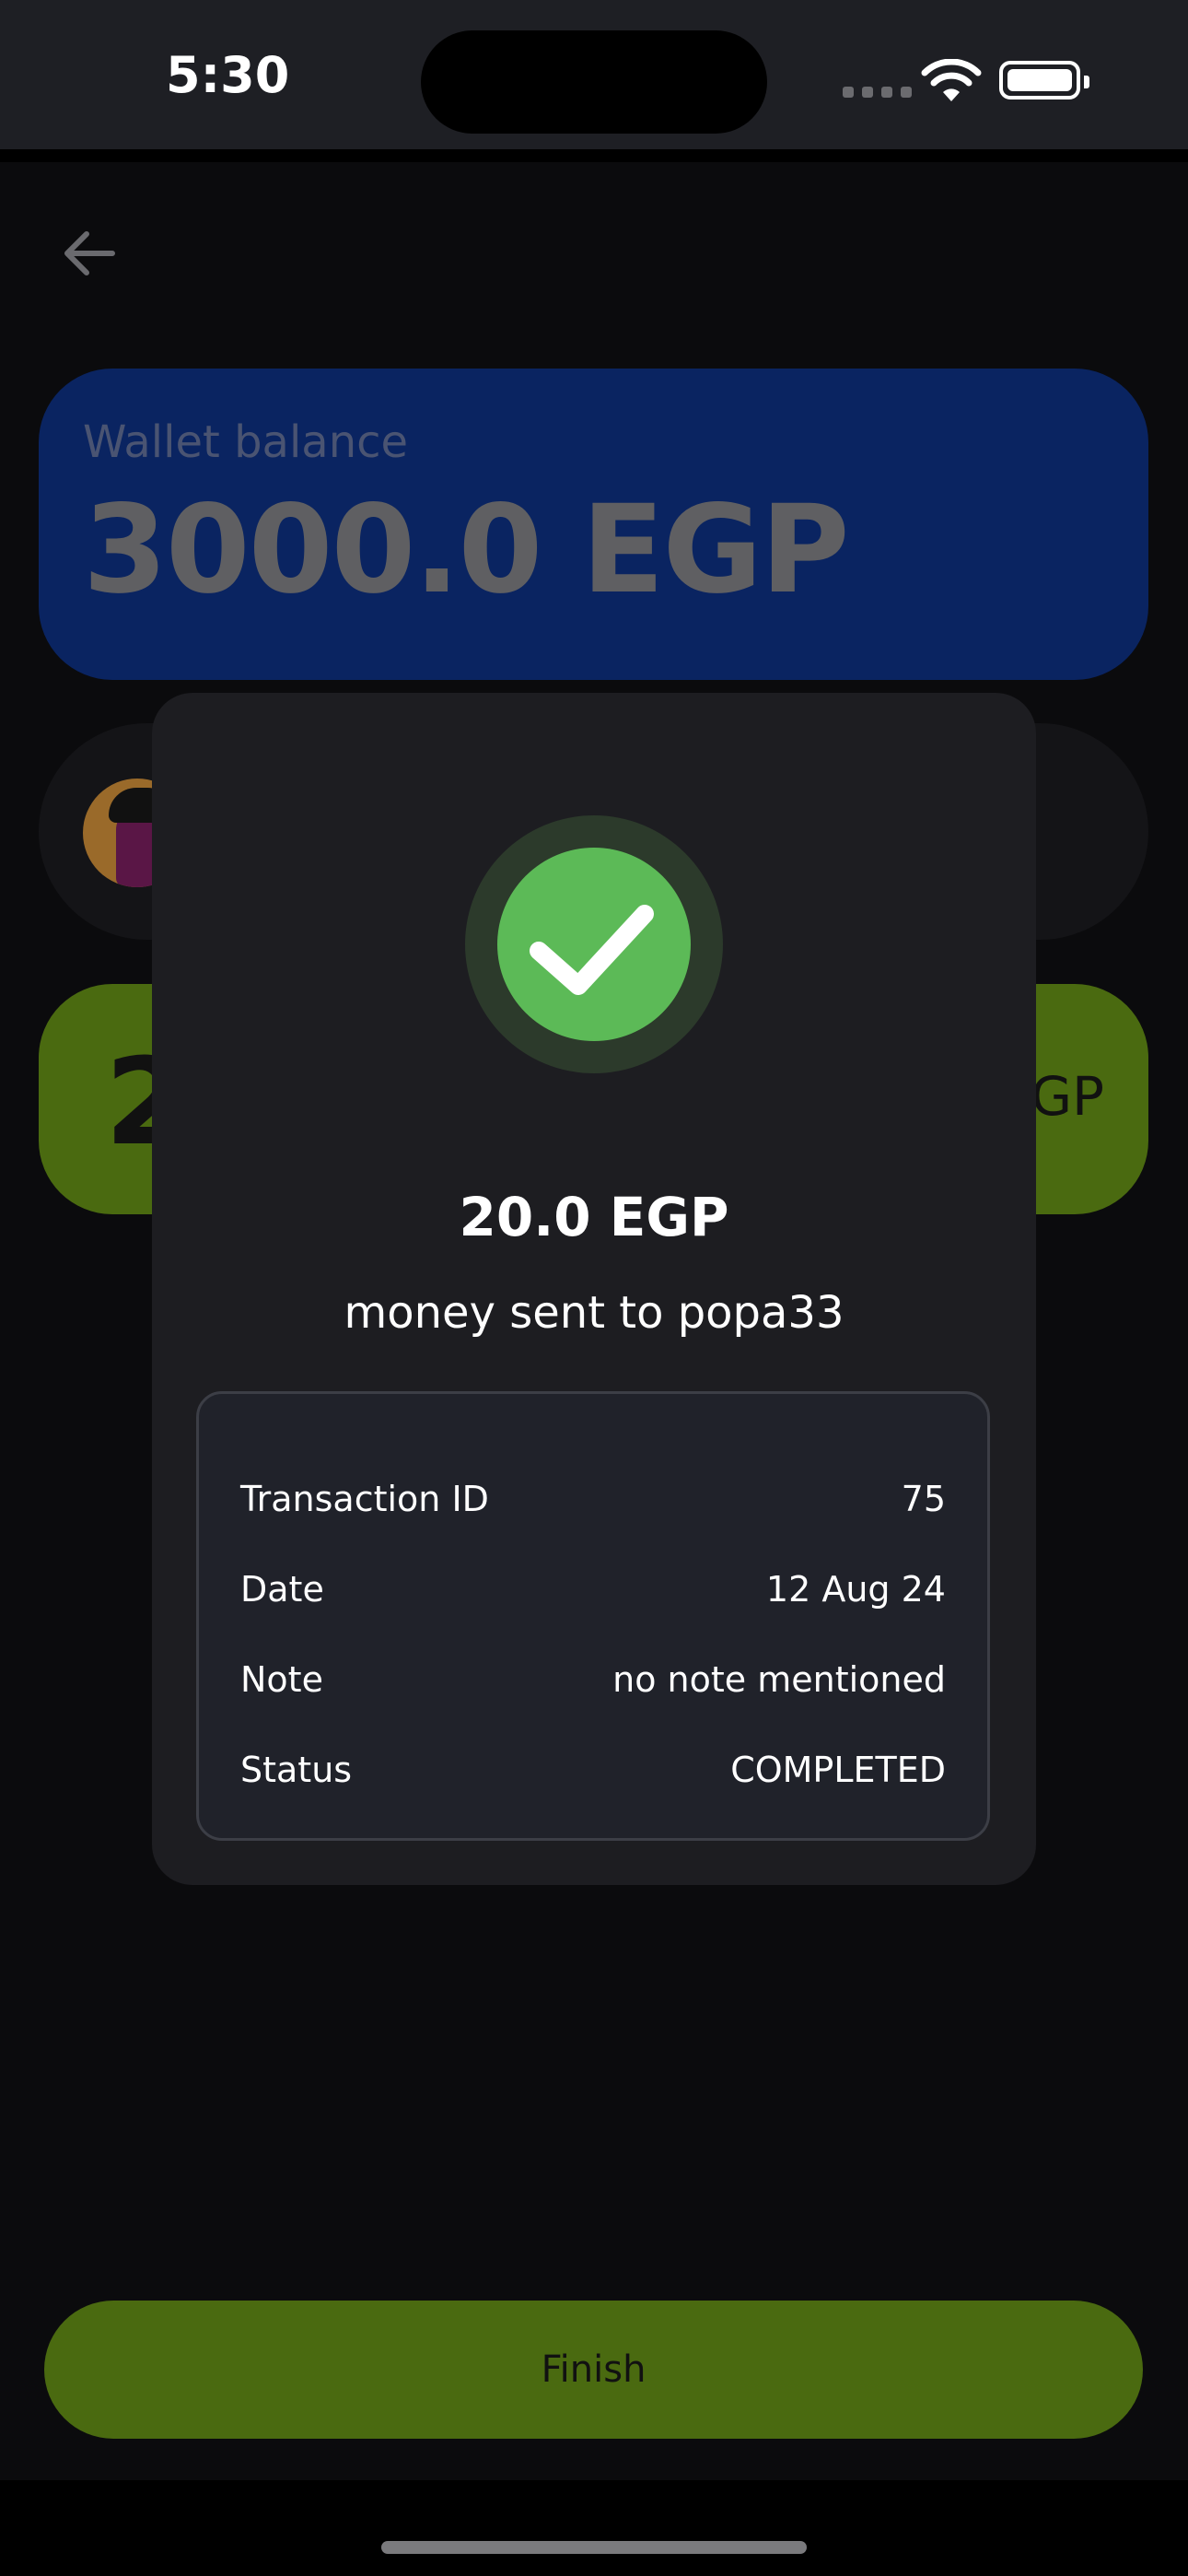  What do you see at coordinates (594, 2547) in the screenshot?
I see `home-indicator` at bounding box center [594, 2547].